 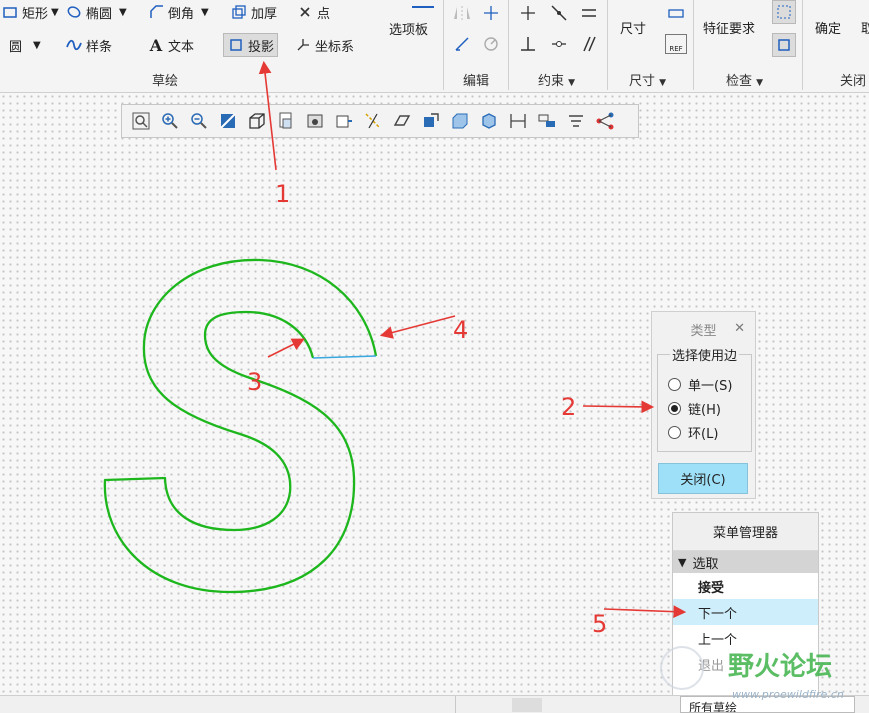 What do you see at coordinates (713, 707) in the screenshot?
I see `filter-label: 所有草绘` at bounding box center [713, 707].